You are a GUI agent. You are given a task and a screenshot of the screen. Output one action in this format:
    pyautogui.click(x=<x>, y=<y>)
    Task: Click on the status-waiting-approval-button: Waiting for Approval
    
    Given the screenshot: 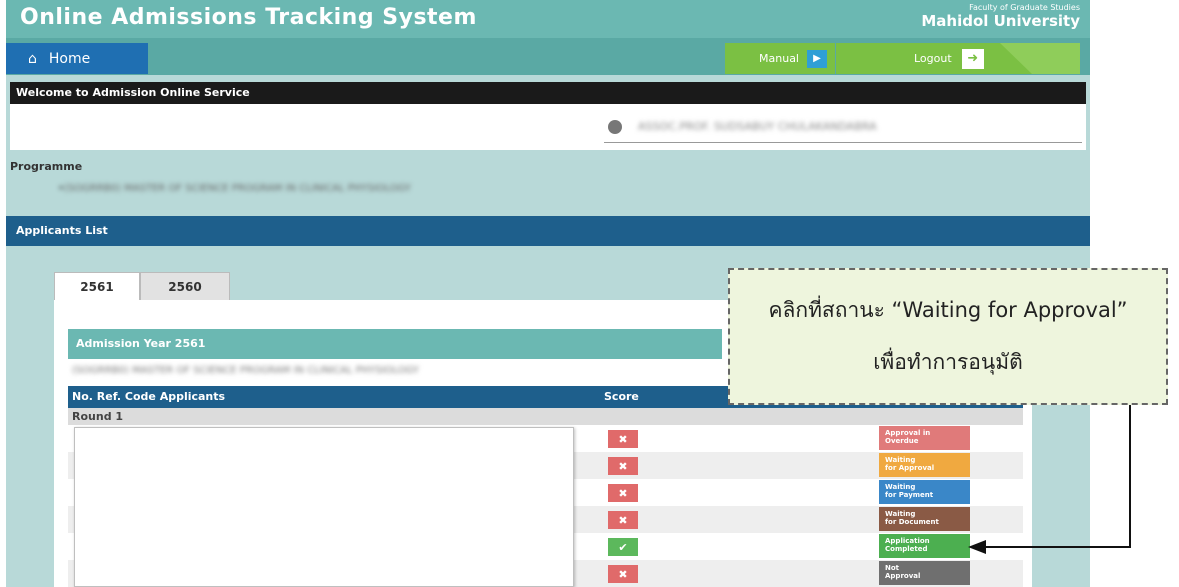 What is the action you would take?
    pyautogui.click(x=924, y=465)
    